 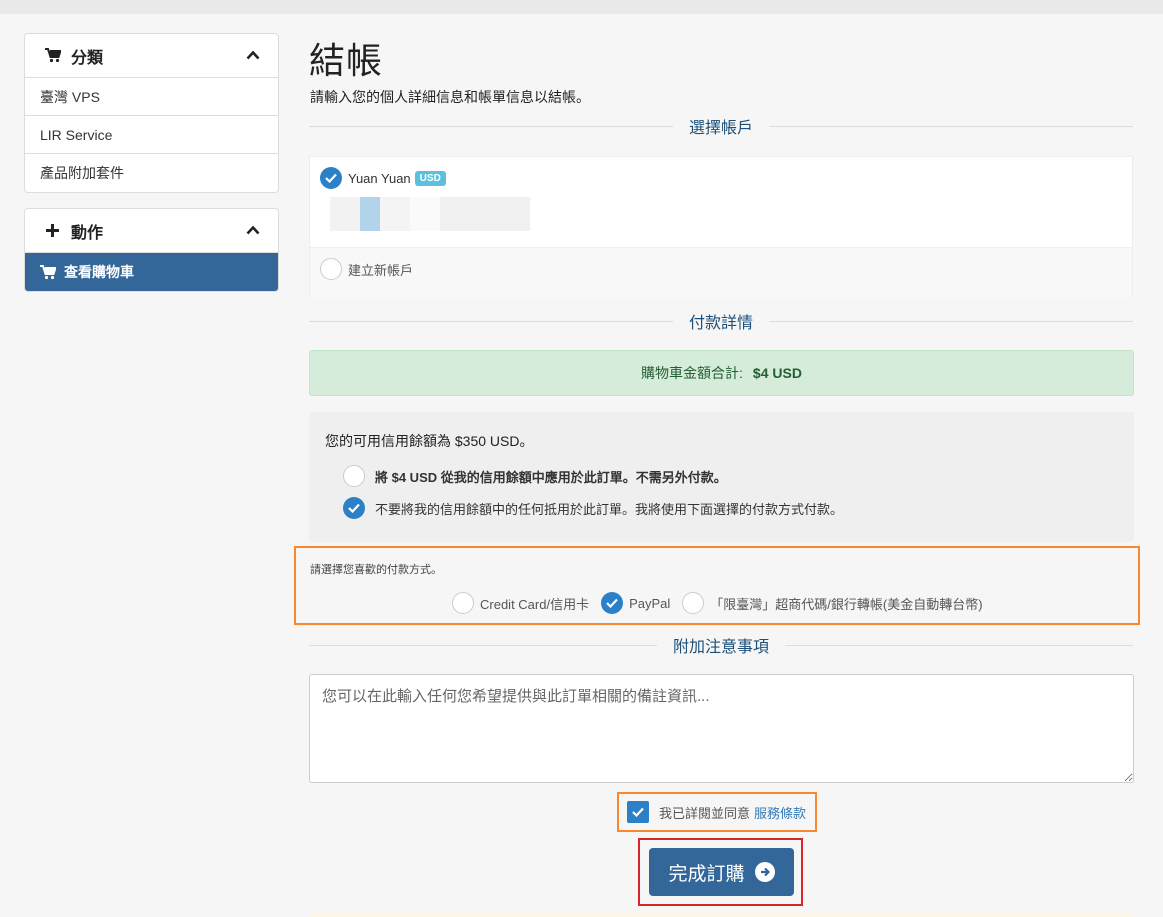 I want to click on complete-order-button: 完成訂購, so click(x=721, y=872).